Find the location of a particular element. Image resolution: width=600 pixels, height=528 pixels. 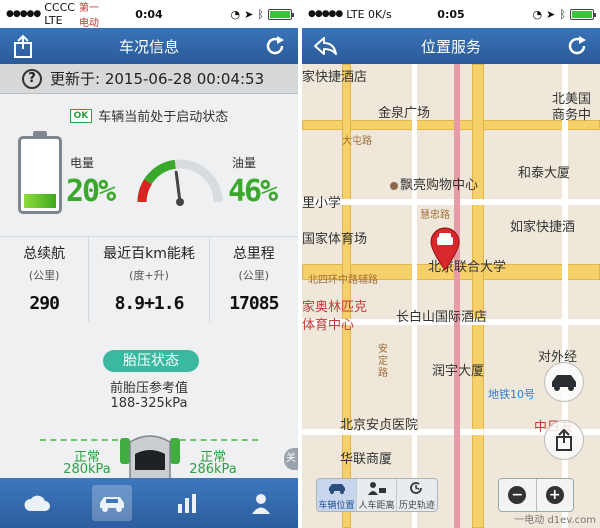

zoom-out-button: − is located at coordinates (518, 495).